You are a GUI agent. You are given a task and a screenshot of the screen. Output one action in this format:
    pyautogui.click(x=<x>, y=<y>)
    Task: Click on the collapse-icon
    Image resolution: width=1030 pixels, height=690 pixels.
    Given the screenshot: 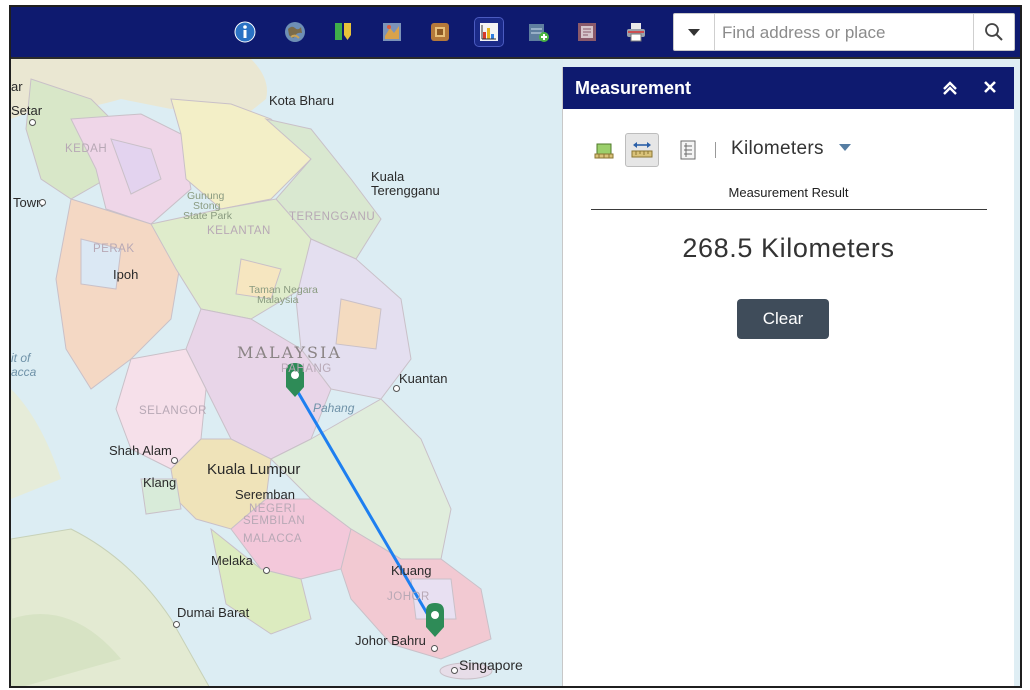 What is the action you would take?
    pyautogui.click(x=950, y=88)
    